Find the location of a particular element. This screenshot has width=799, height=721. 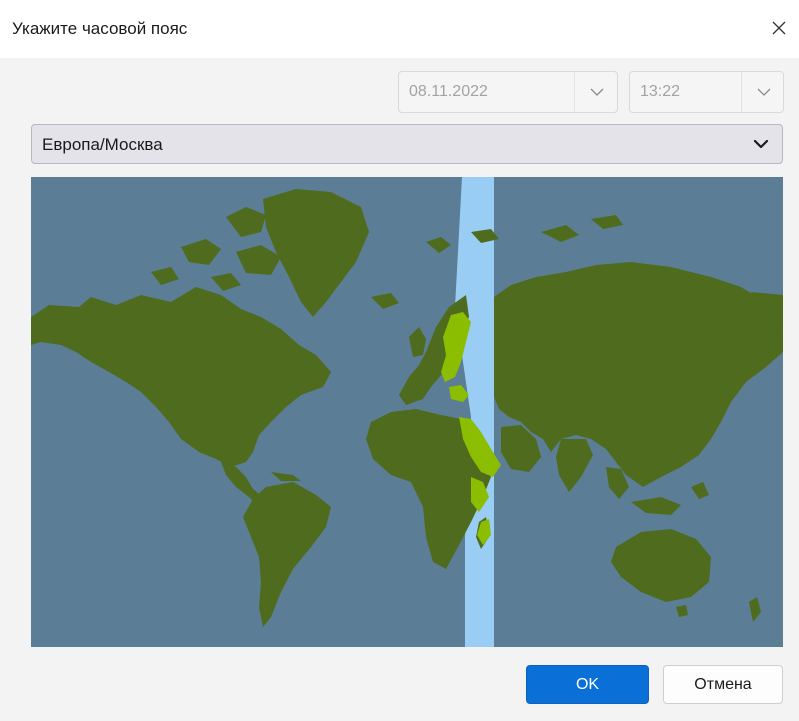

timezone-stripe is located at coordinates (474, 412).